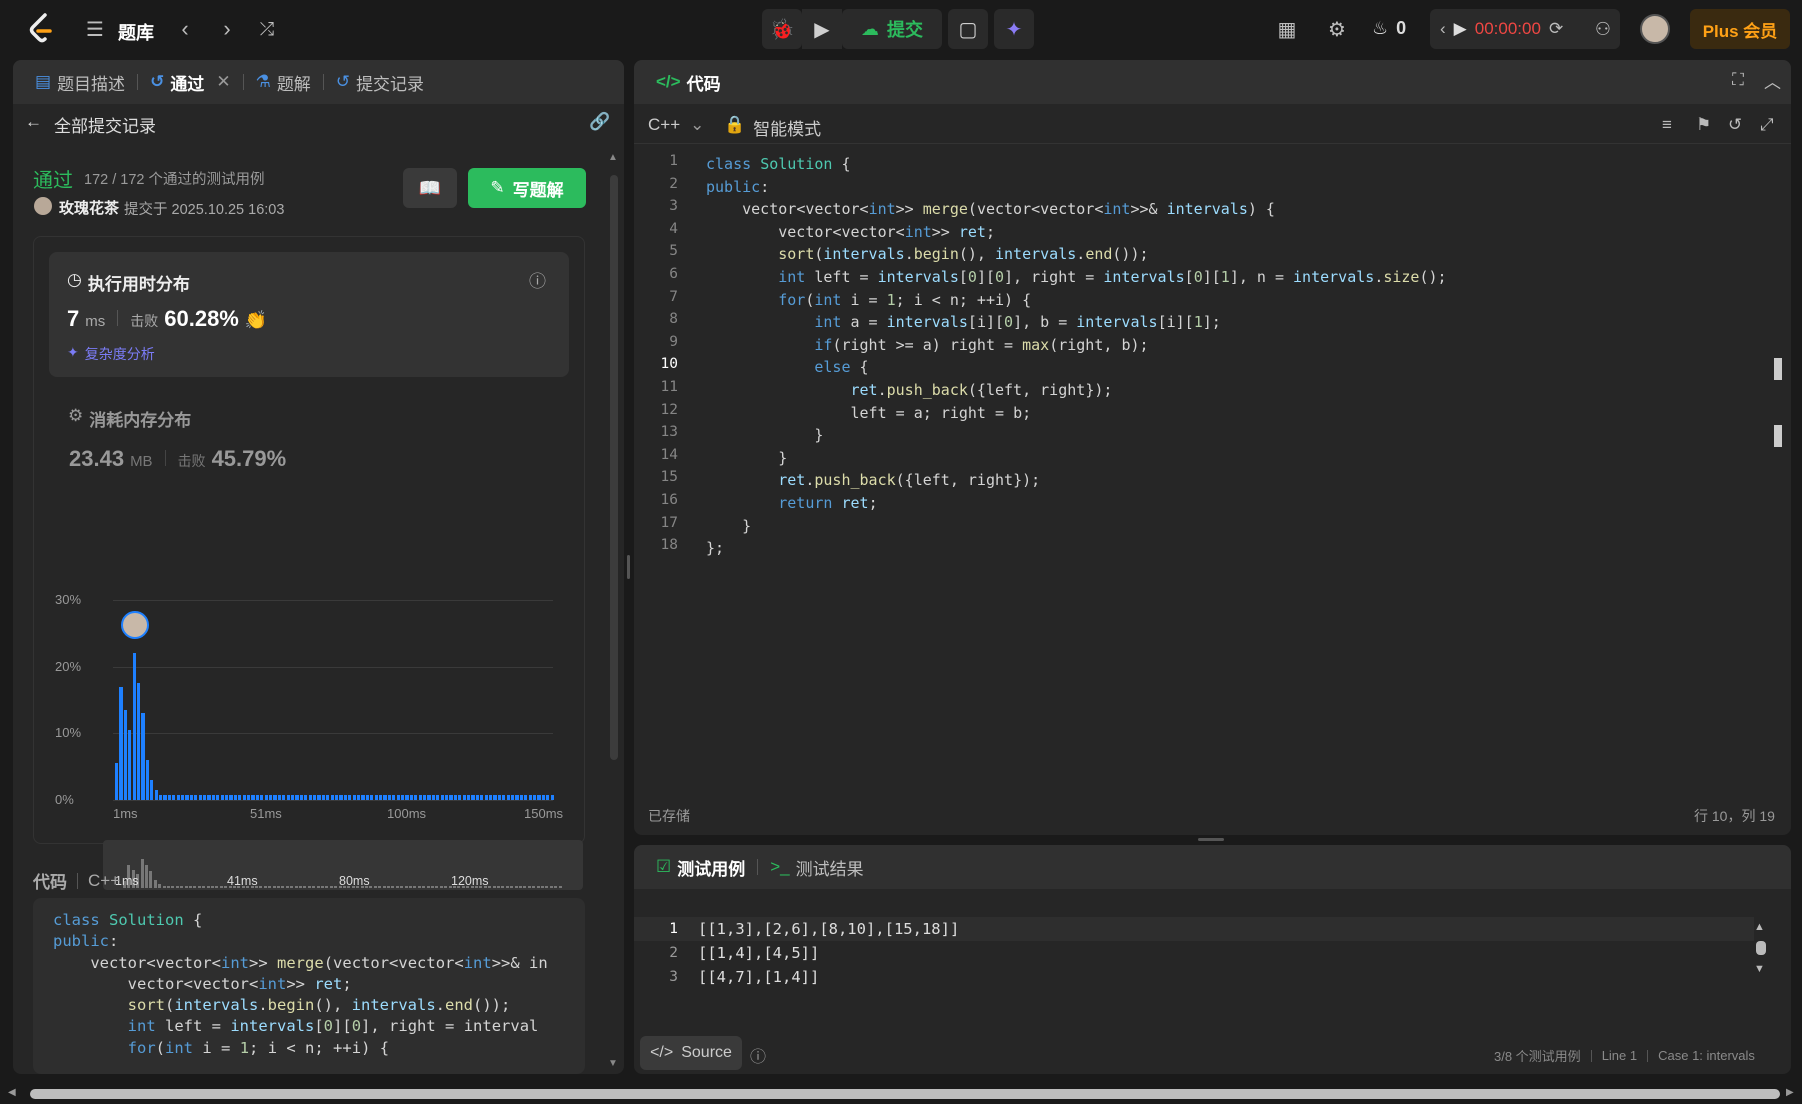 The height and width of the screenshot is (1104, 1802). Describe the element at coordinates (968, 29) in the screenshot. I see `note-button: ▢` at that location.